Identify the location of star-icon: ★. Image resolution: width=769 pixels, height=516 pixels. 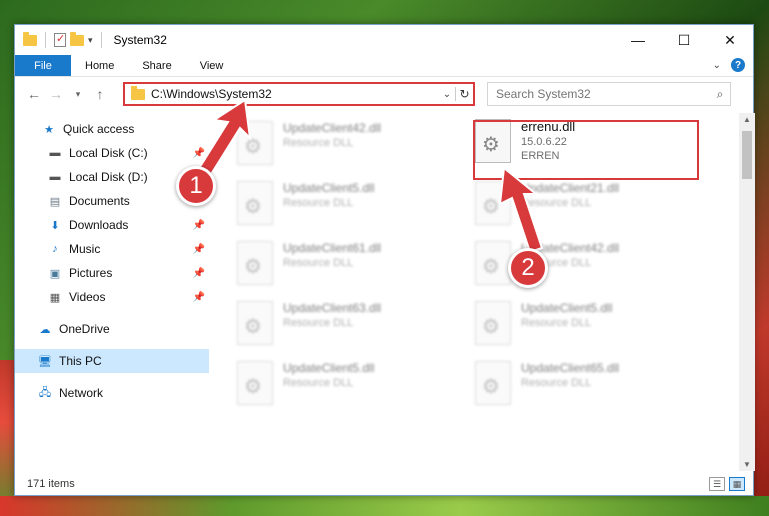
(49, 129).